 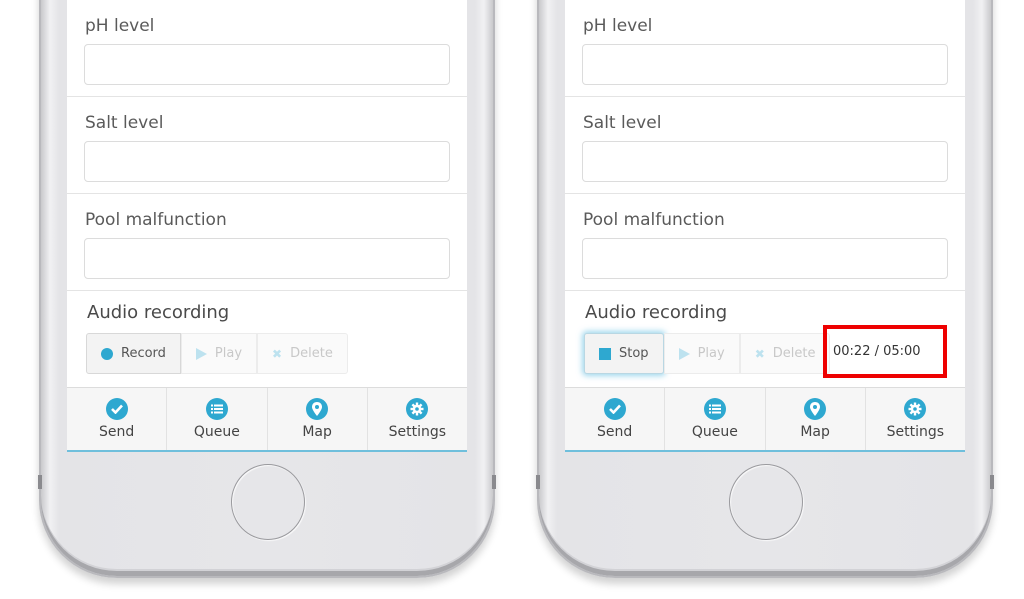 What do you see at coordinates (634, 353) in the screenshot?
I see `stop-label: Stop` at bounding box center [634, 353].